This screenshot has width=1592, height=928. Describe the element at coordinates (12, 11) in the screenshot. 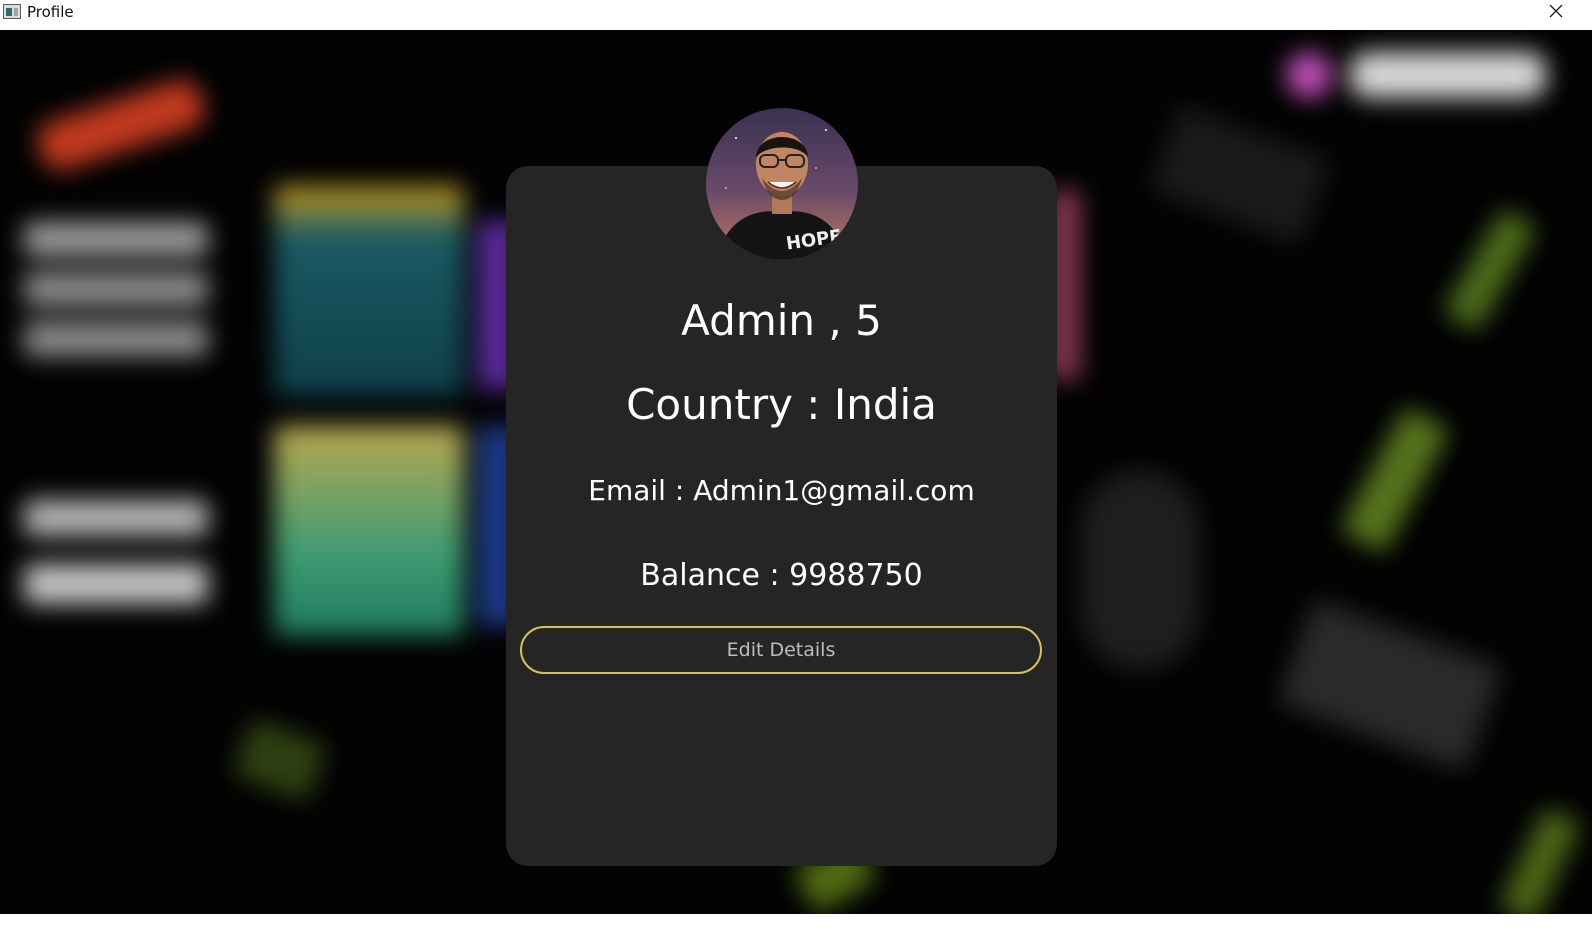

I see `app-window-icon` at that location.